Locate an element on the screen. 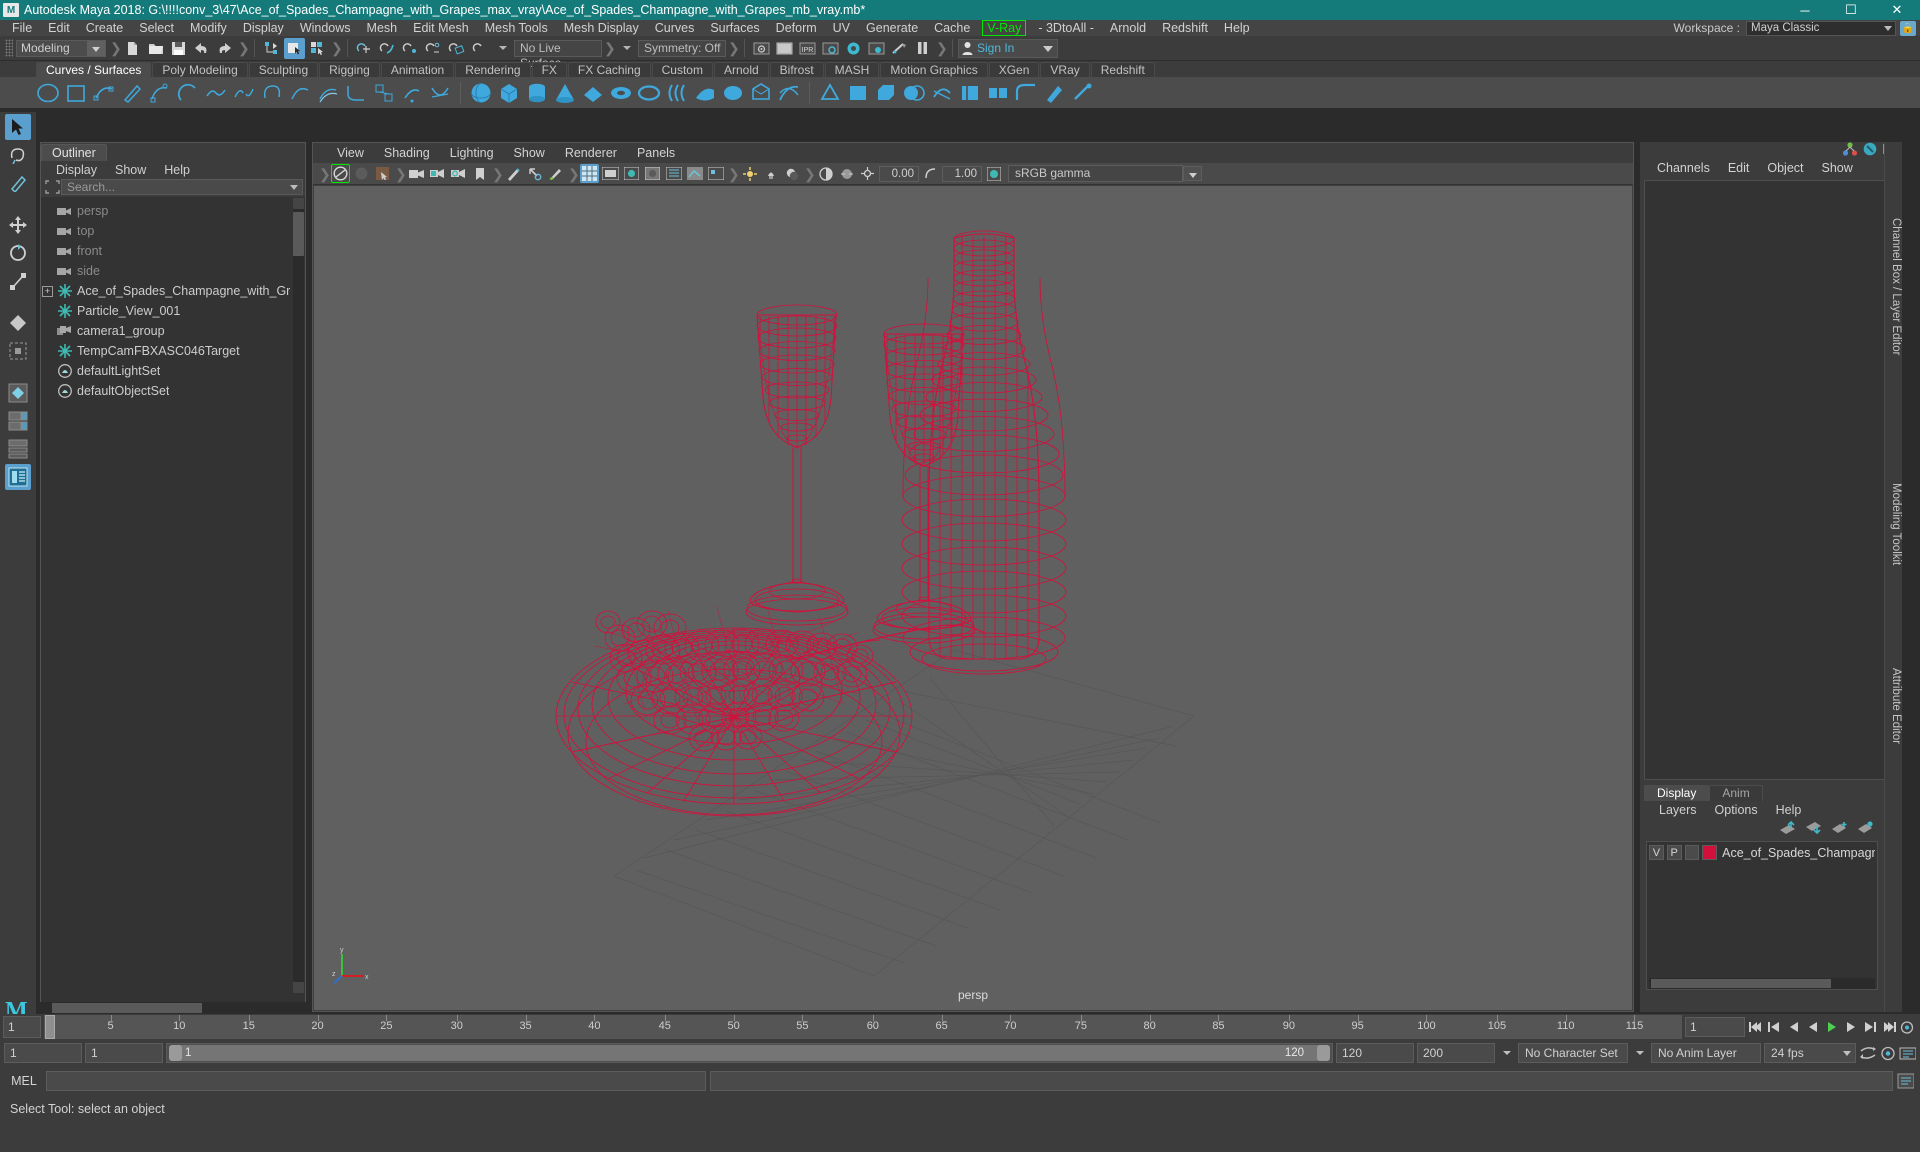  rotate-tool-icon is located at coordinates (18, 253).